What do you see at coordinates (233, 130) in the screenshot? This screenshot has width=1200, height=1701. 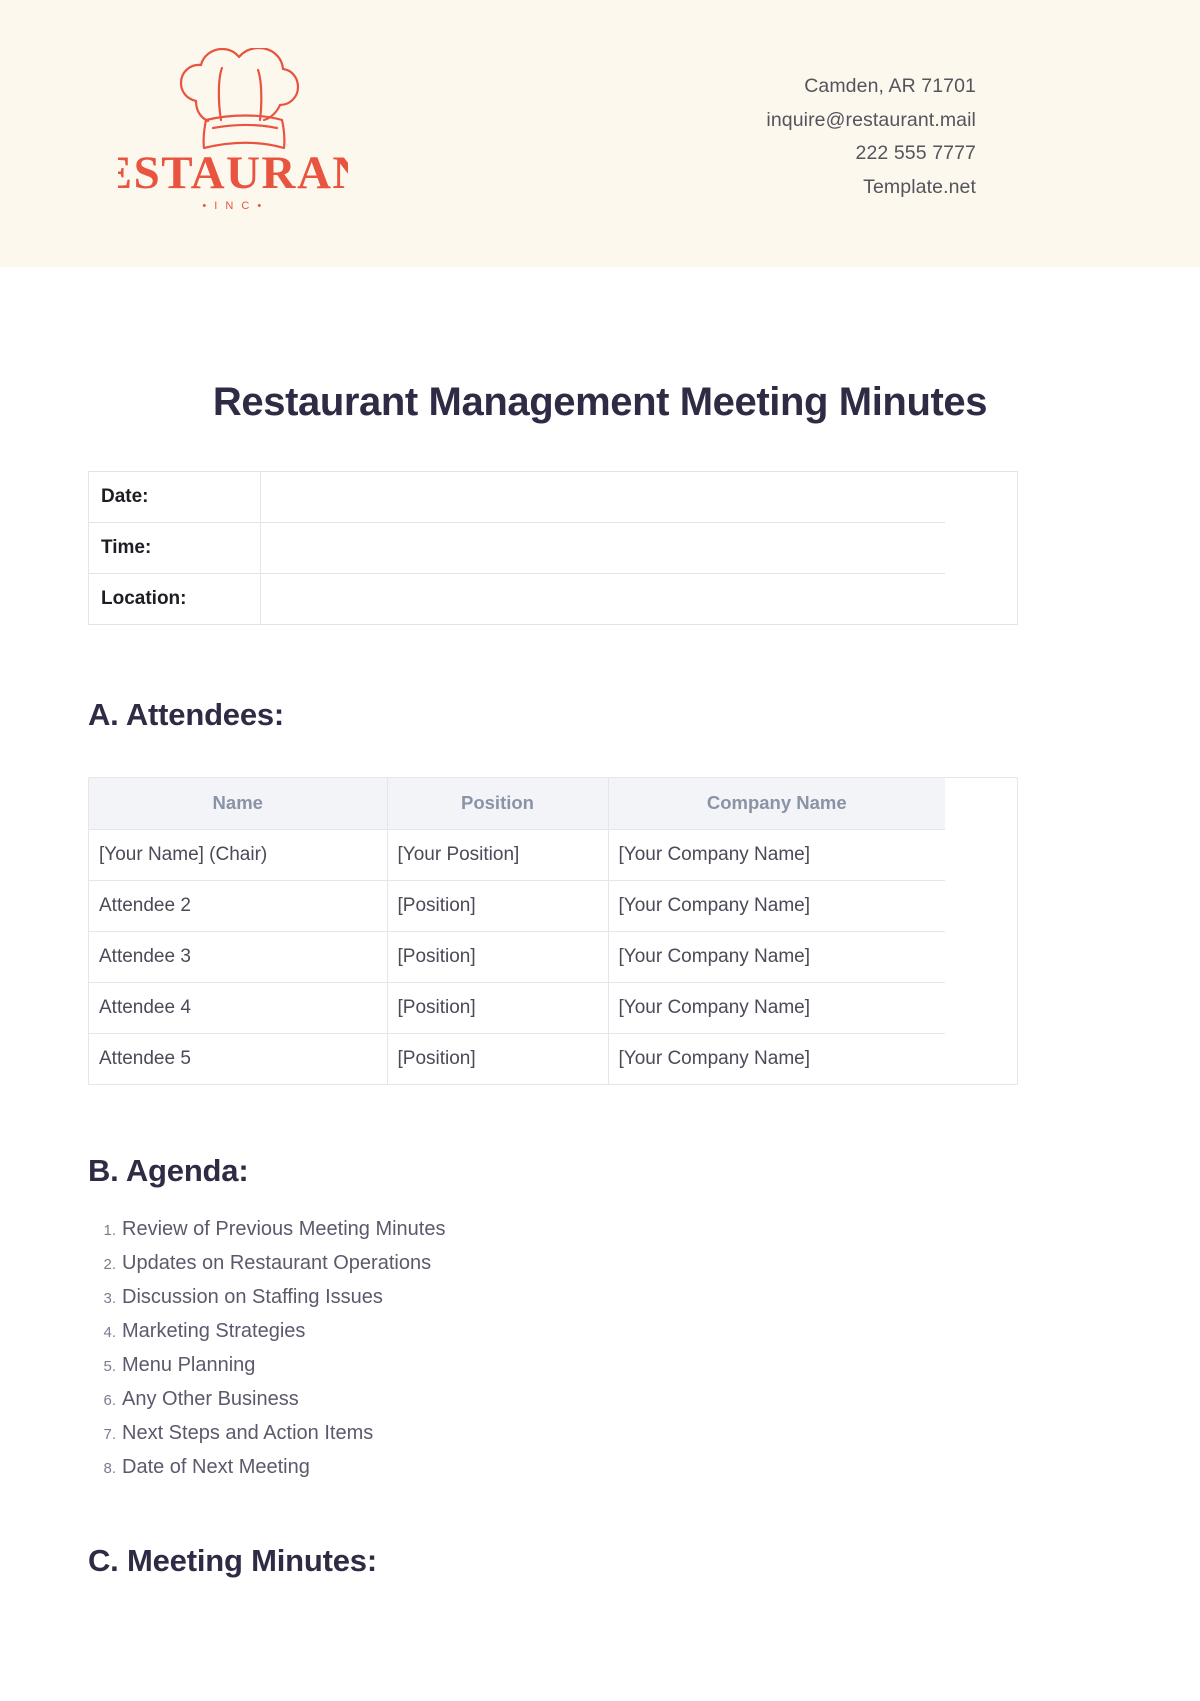 I see `chef-hat-icon: RESTAURANT • I N C •` at bounding box center [233, 130].